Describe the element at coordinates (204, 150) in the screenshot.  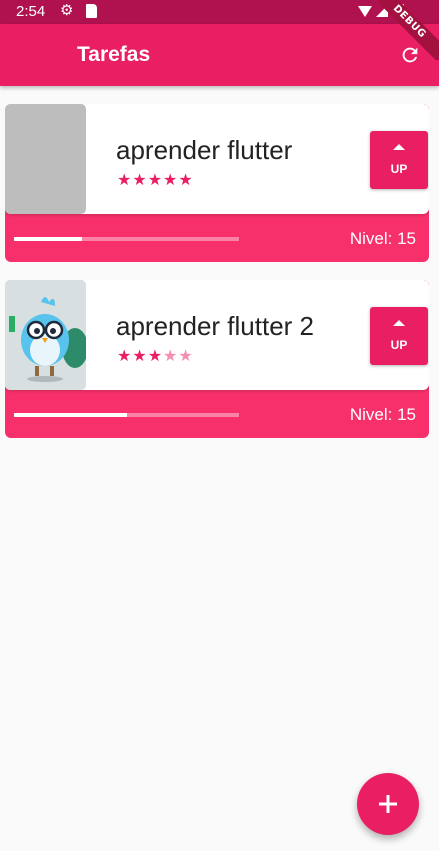
I see `task-name: aprender flutter` at that location.